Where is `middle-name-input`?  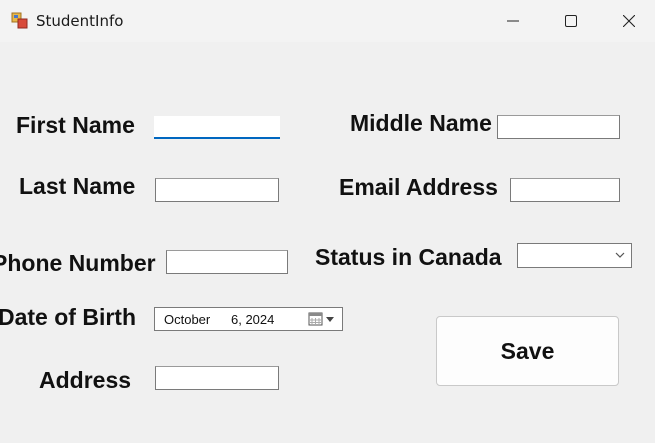 middle-name-input is located at coordinates (558, 127).